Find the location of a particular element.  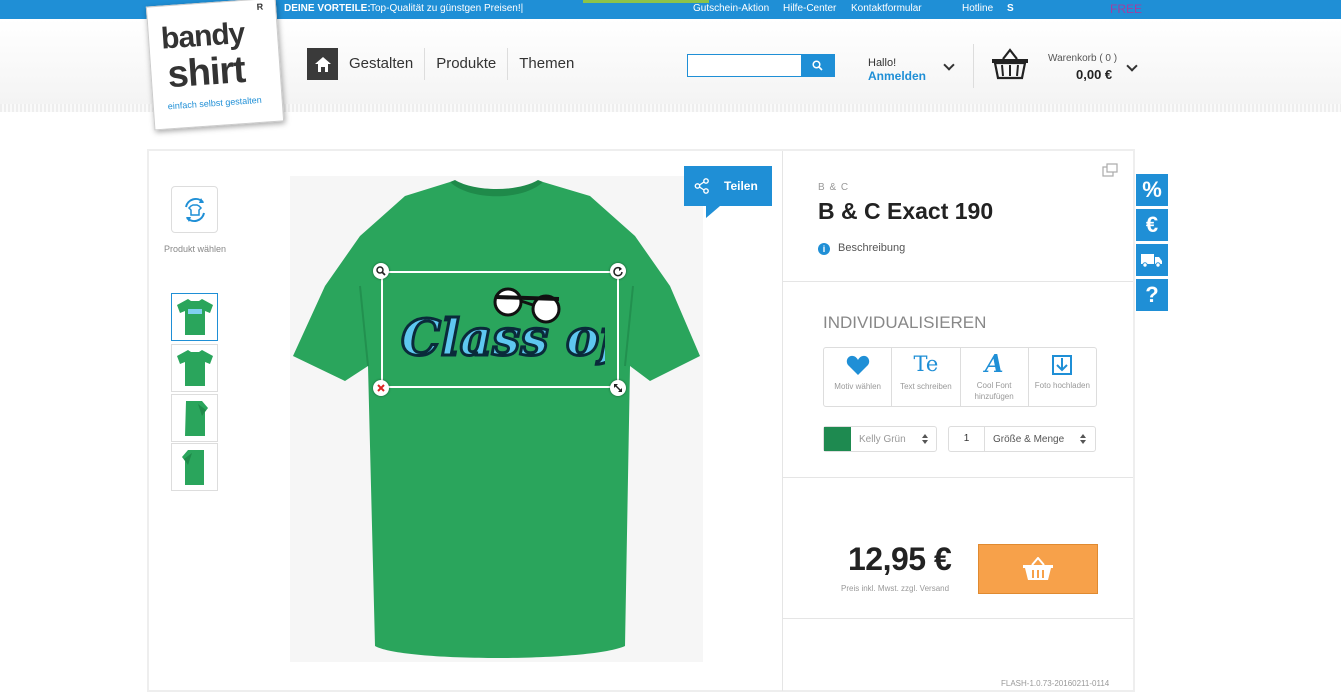

product-price: 12,95 € is located at coordinates (900, 559).